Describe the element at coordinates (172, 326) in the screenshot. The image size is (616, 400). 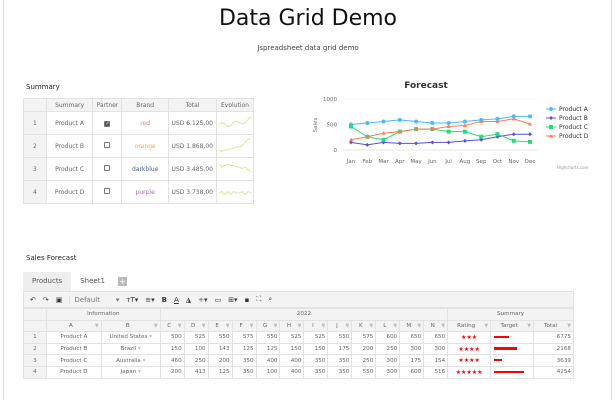
I see `column-header: C ▼` at that location.